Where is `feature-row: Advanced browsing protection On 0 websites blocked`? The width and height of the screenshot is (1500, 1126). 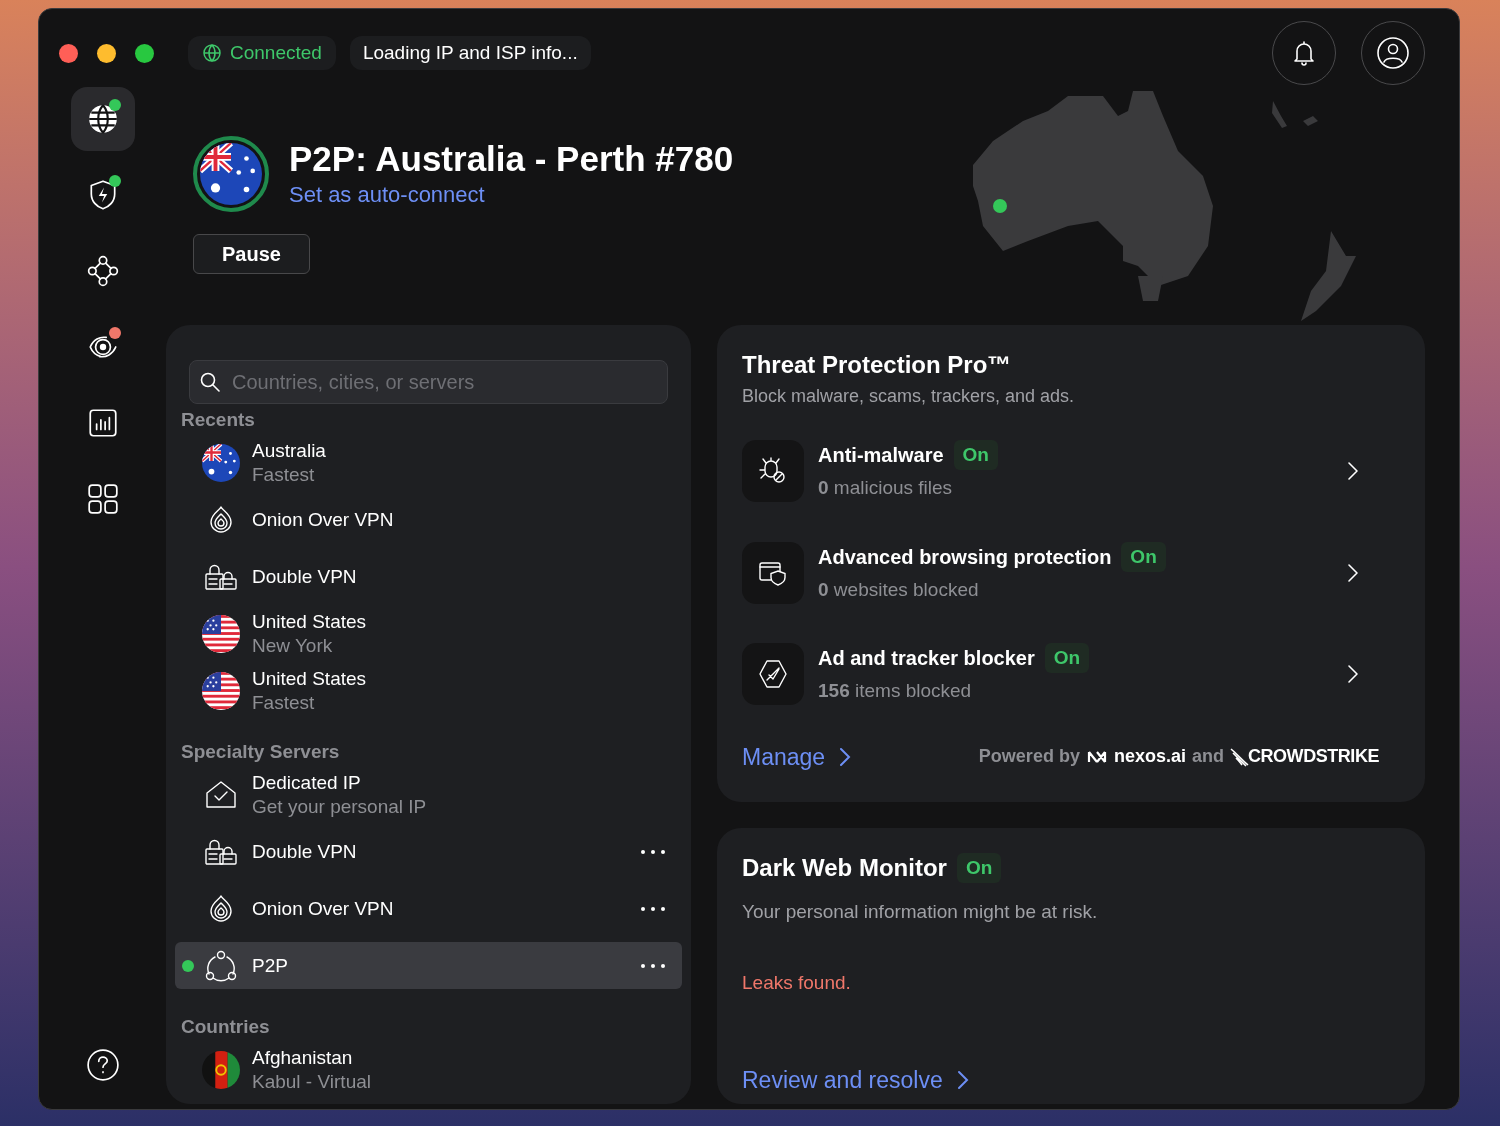
feature-row: Advanced browsing protection On 0 websites blocked is located at coordinates (1071, 572).